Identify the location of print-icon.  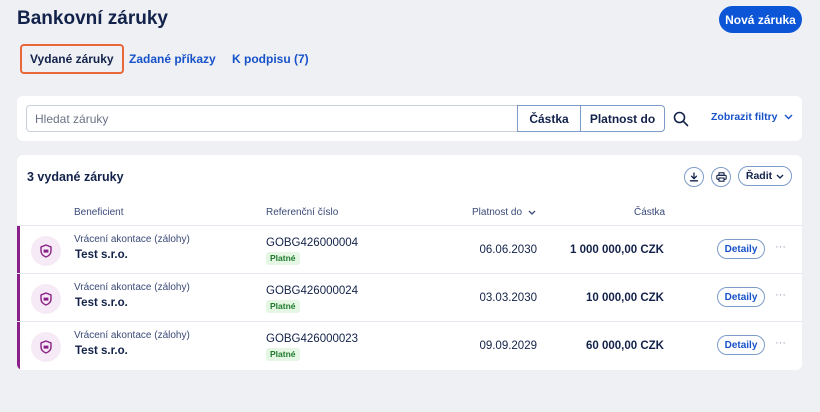
(721, 177).